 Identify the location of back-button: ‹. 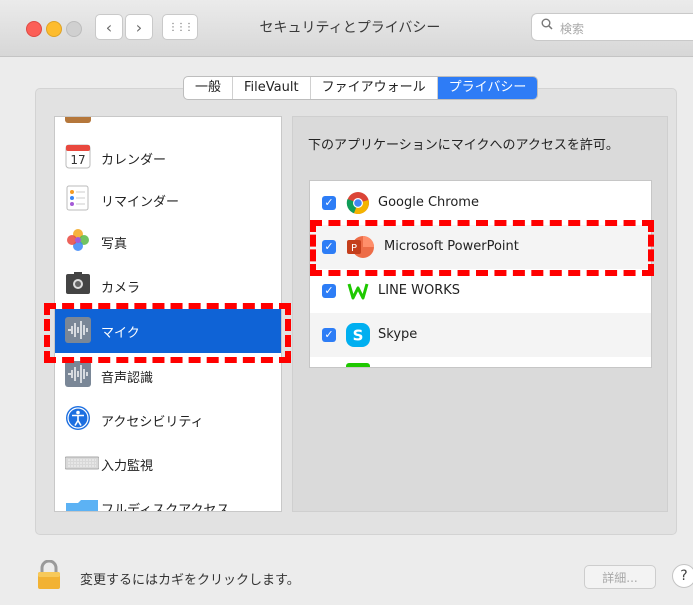
(109, 27).